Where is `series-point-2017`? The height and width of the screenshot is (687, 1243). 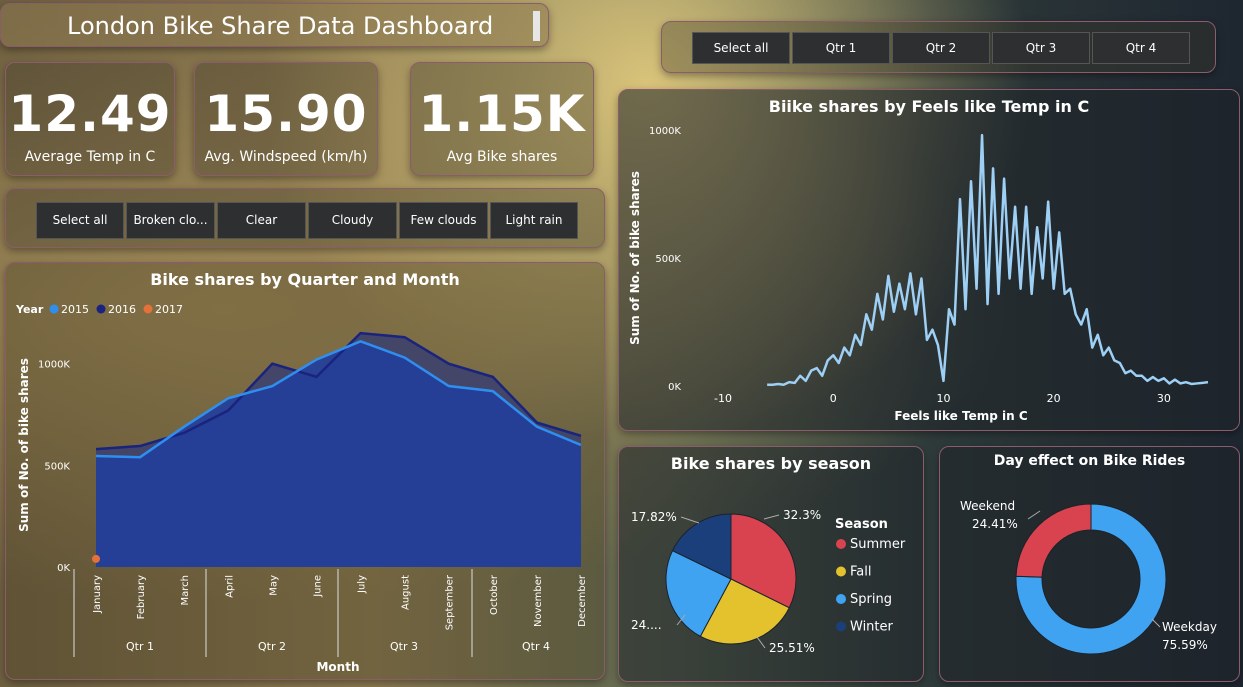
series-point-2017 is located at coordinates (96, 558).